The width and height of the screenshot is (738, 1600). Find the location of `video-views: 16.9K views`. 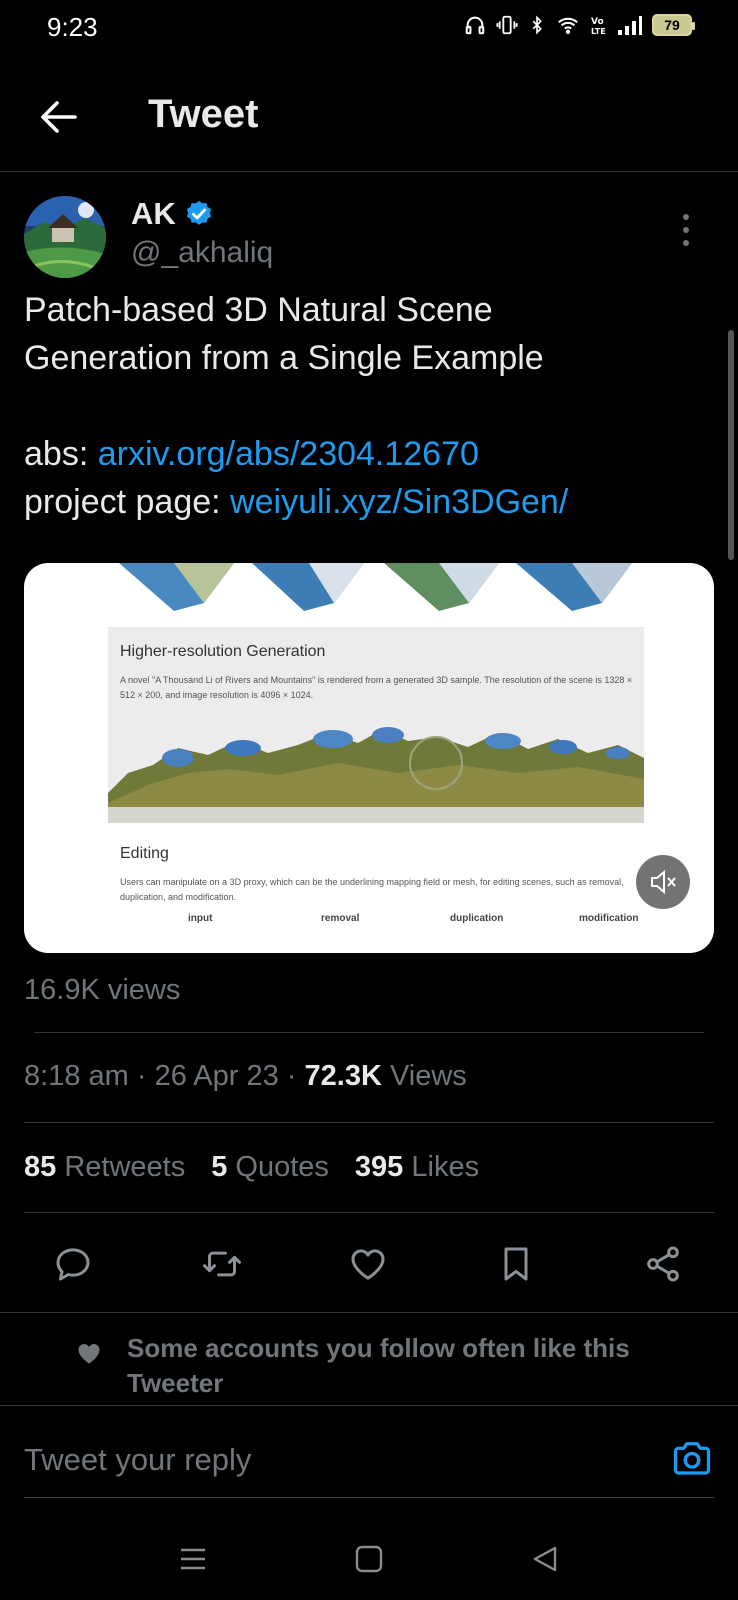

video-views: 16.9K views is located at coordinates (102, 990).